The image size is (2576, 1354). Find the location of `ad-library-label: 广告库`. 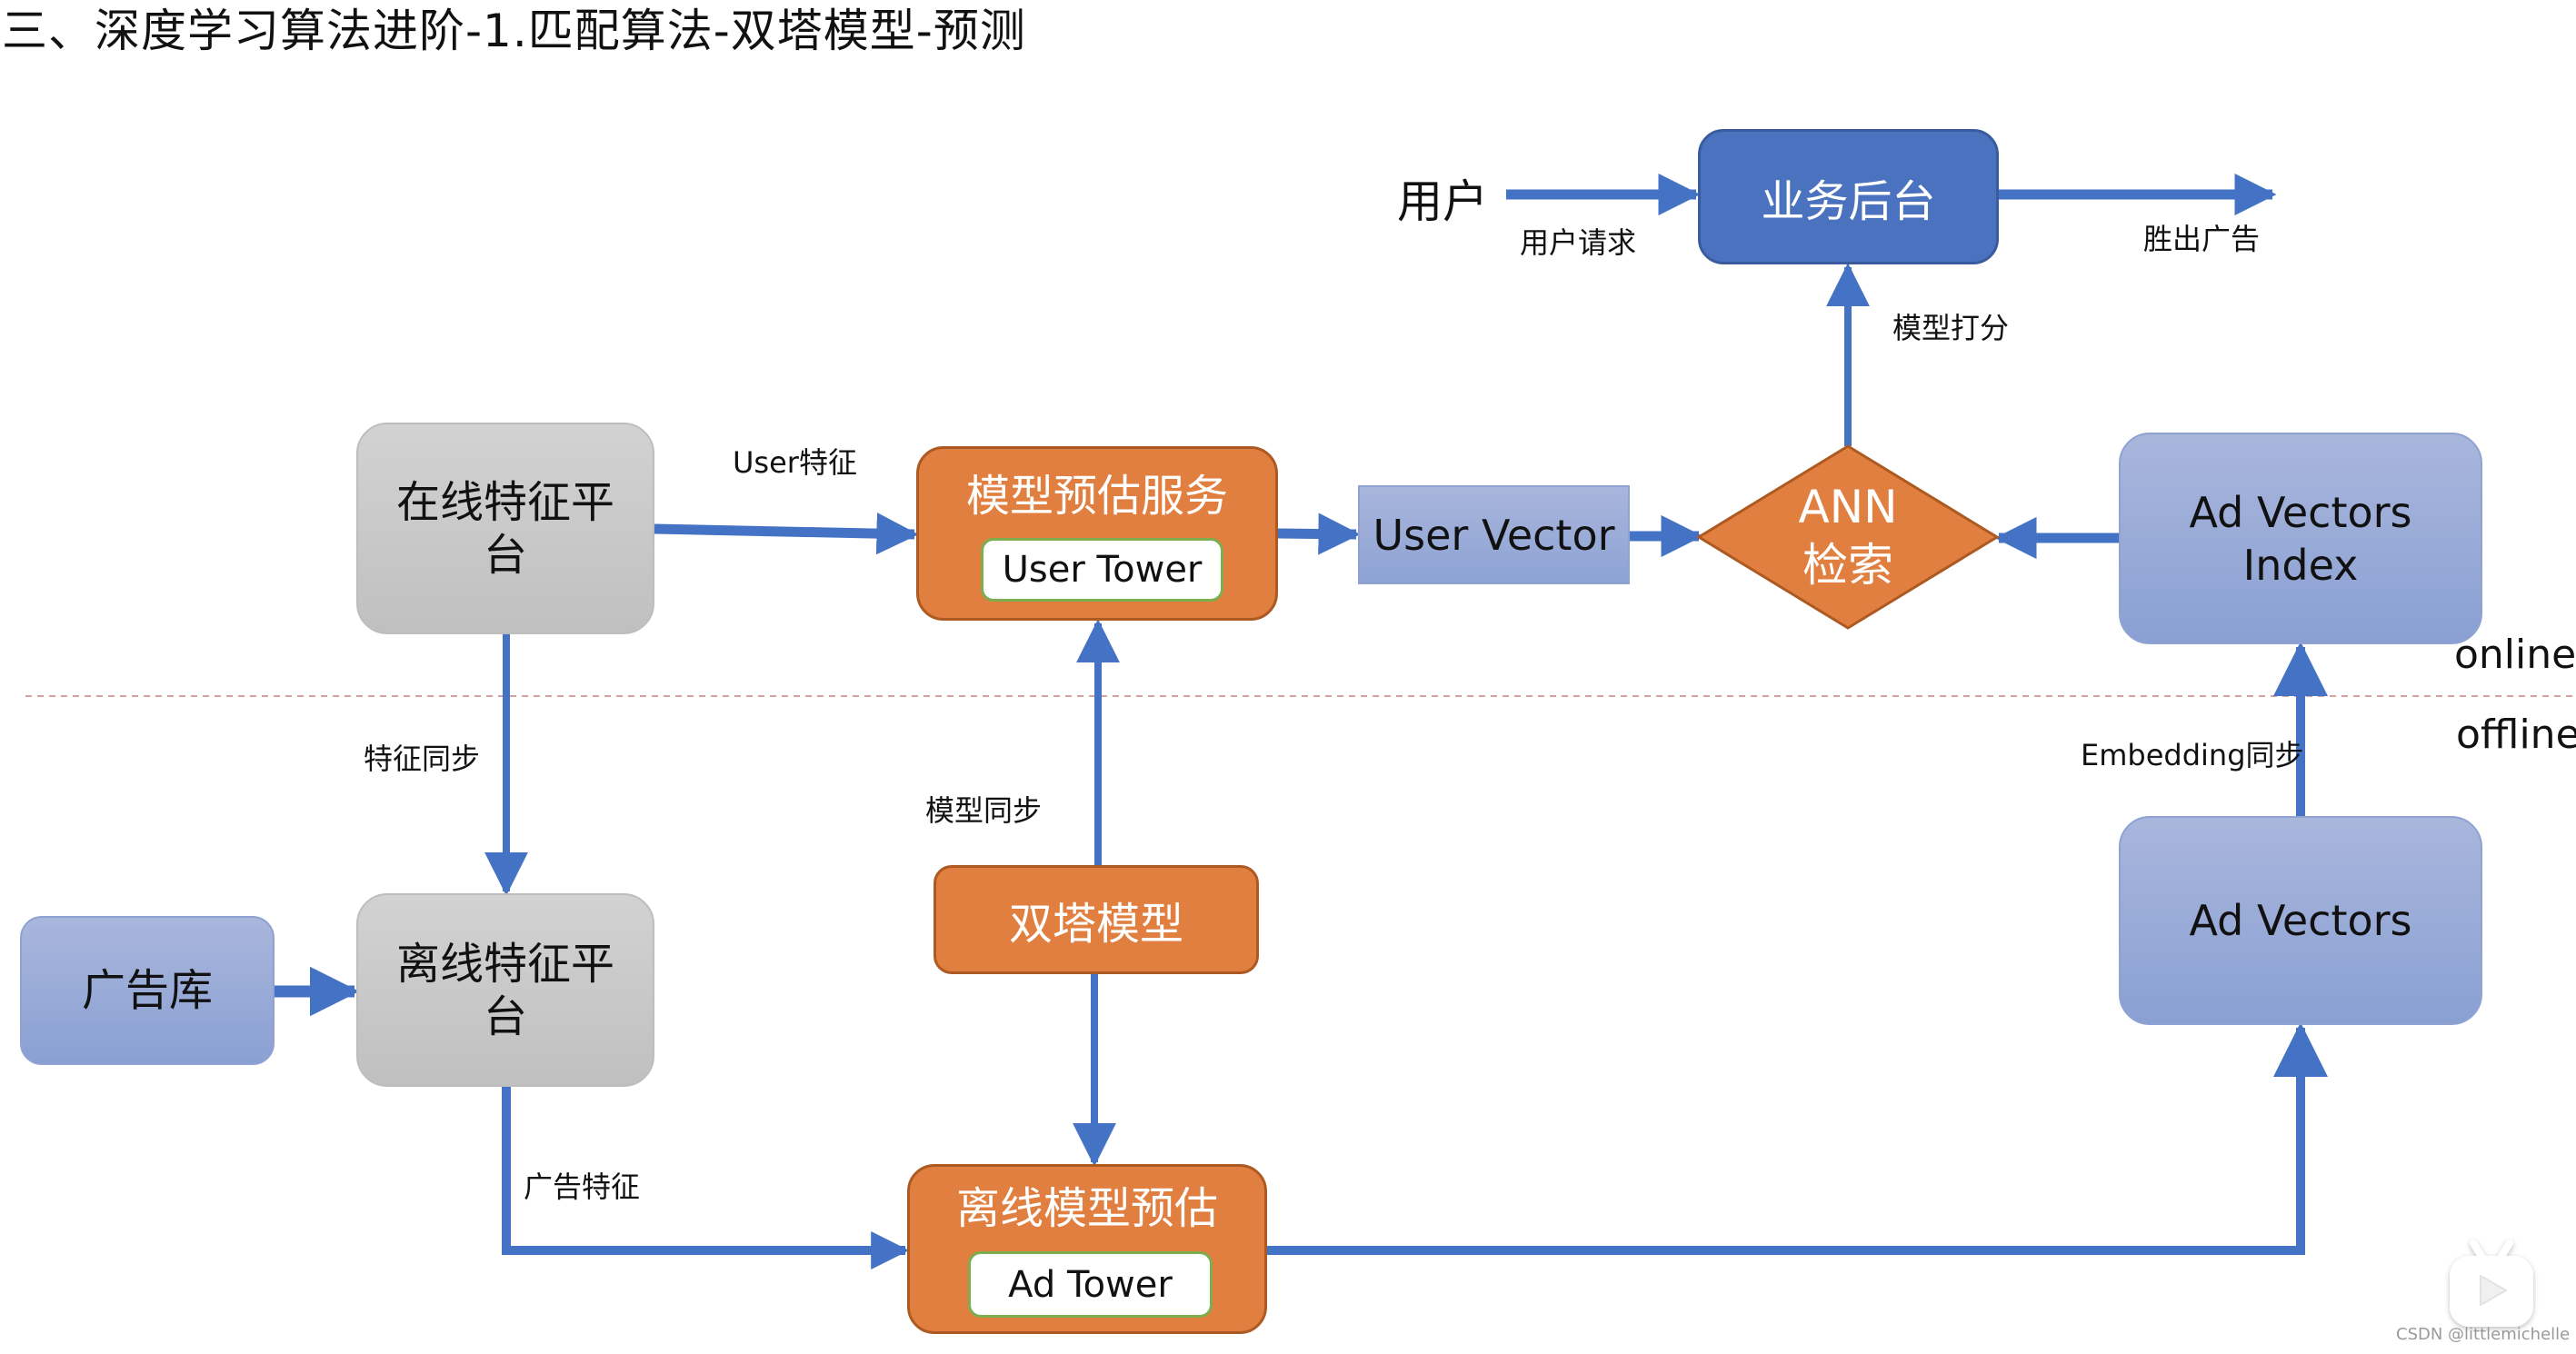

ad-library-label: 广告库 is located at coordinates (147, 990).